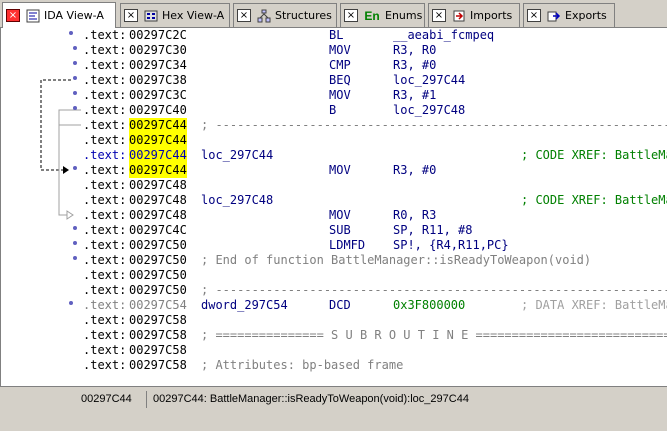 This screenshot has height=431, width=667. Describe the element at coordinates (429, 305) in the screenshot. I see `operand: 0x3F800000` at that location.